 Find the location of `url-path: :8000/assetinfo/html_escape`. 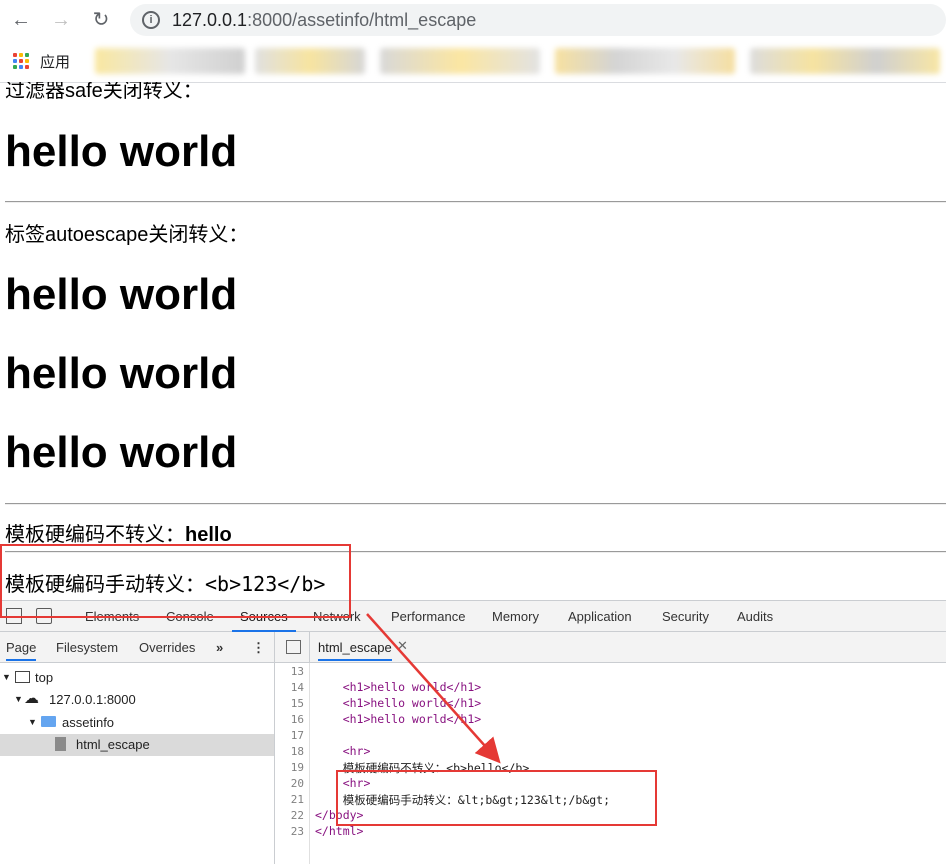

url-path: :8000/assetinfo/html_escape is located at coordinates (362, 20).